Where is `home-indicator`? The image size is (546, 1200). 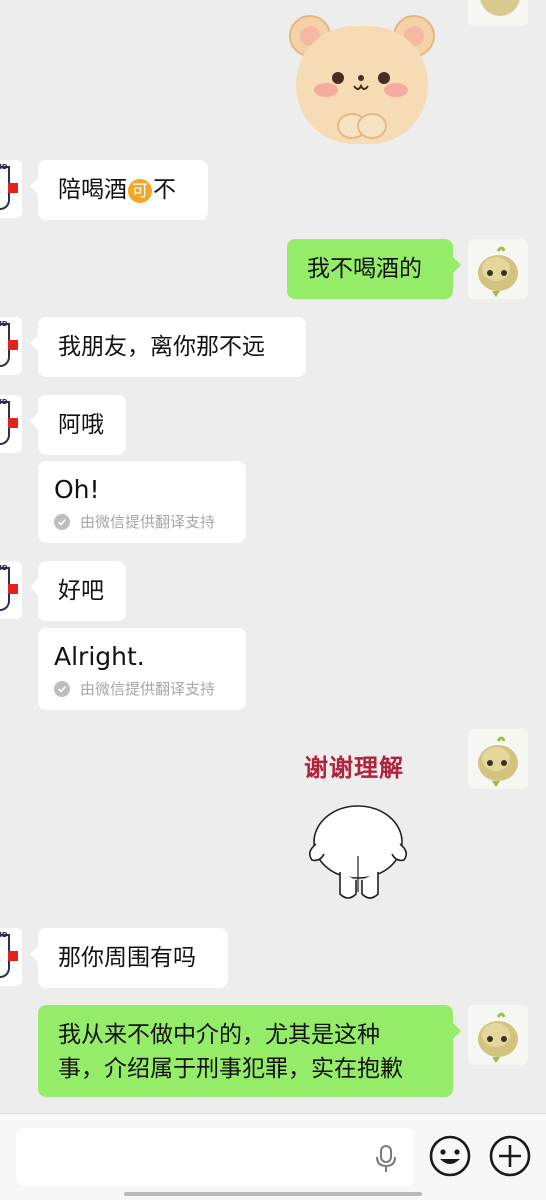 home-indicator is located at coordinates (273, 1194).